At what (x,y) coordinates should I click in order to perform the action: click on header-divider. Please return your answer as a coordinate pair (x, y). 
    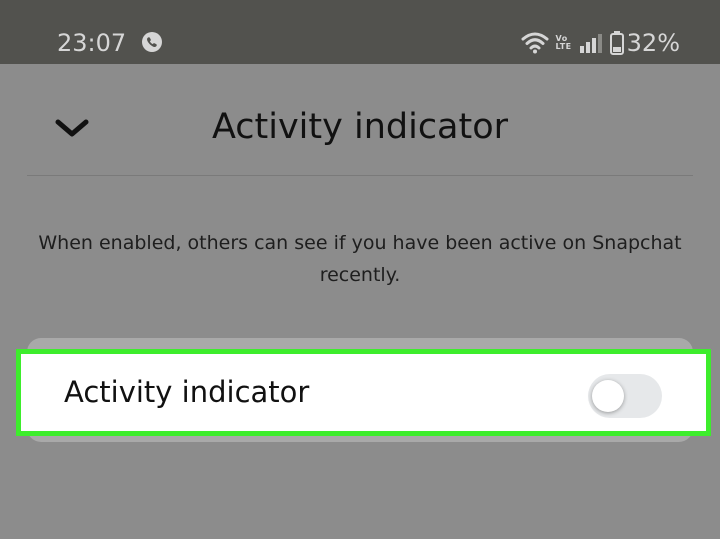
    Looking at the image, I should click on (360, 175).